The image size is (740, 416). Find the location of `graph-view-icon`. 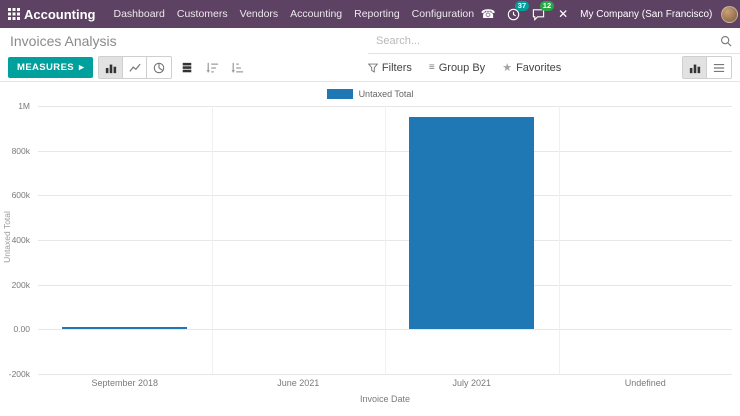

graph-view-icon is located at coordinates (694, 68).